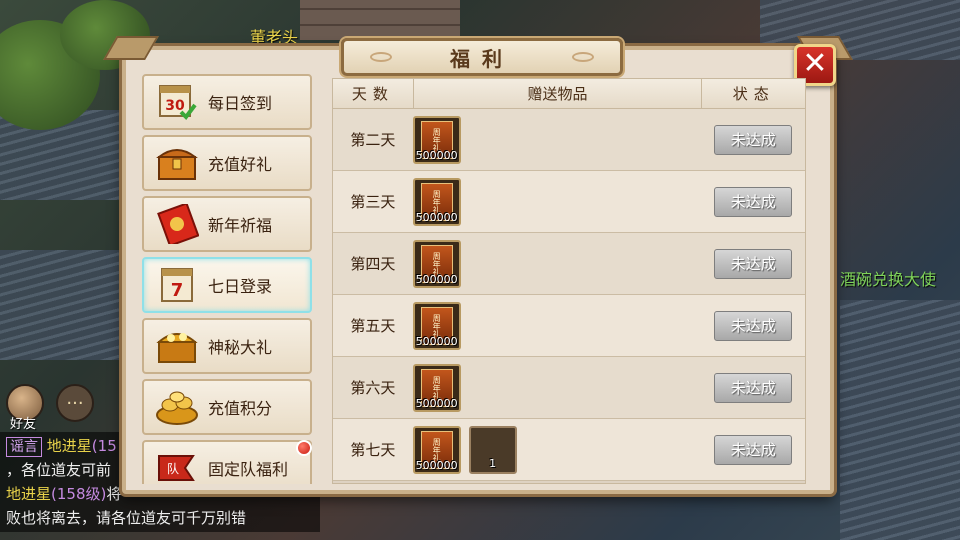 This screenshot has height=540, width=960. Describe the element at coordinates (888, 278) in the screenshot. I see `npc-name-label: 酒碗兑换大使` at that location.